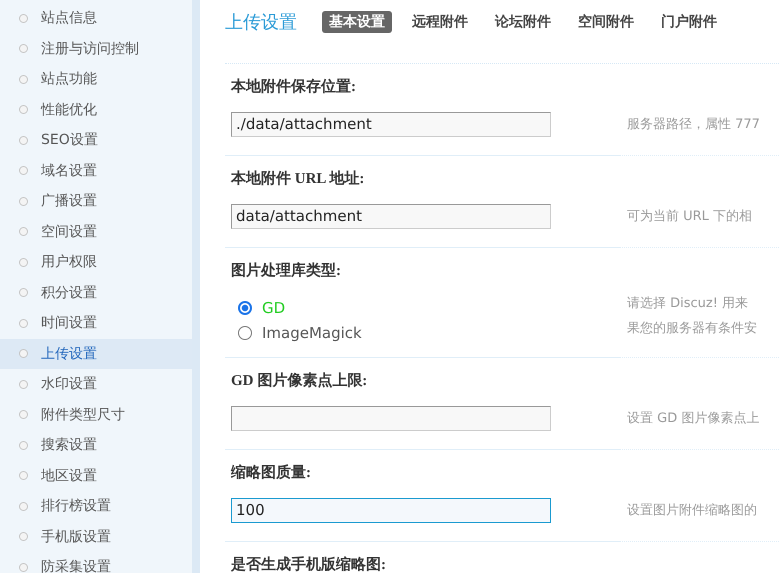  I want to click on sidebar-item: 站点功能, so click(96, 79).